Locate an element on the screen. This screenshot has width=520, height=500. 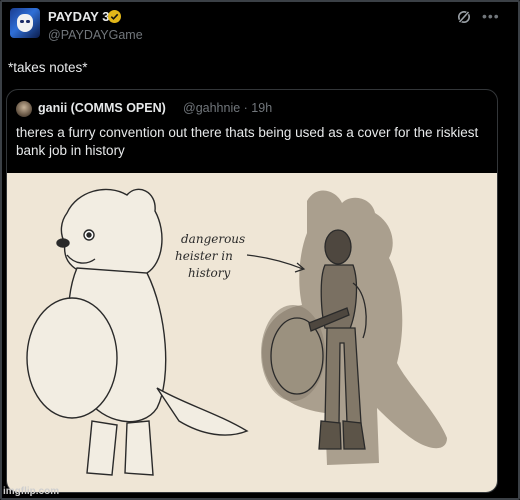
author-handle: @PAYDAYGame is located at coordinates (95, 35).